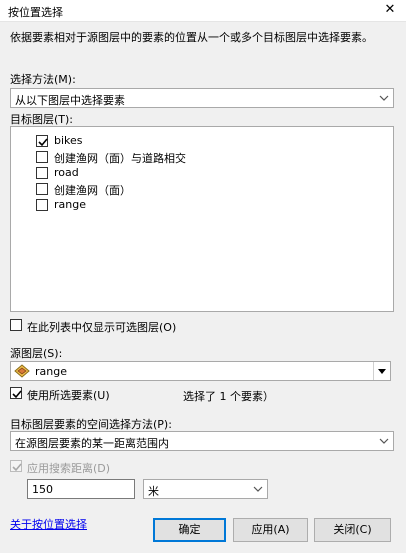 Image resolution: width=406 pixels, height=553 pixels. What do you see at coordinates (153, 491) in the screenshot?
I see `distance-unit-value: 米` at bounding box center [153, 491].